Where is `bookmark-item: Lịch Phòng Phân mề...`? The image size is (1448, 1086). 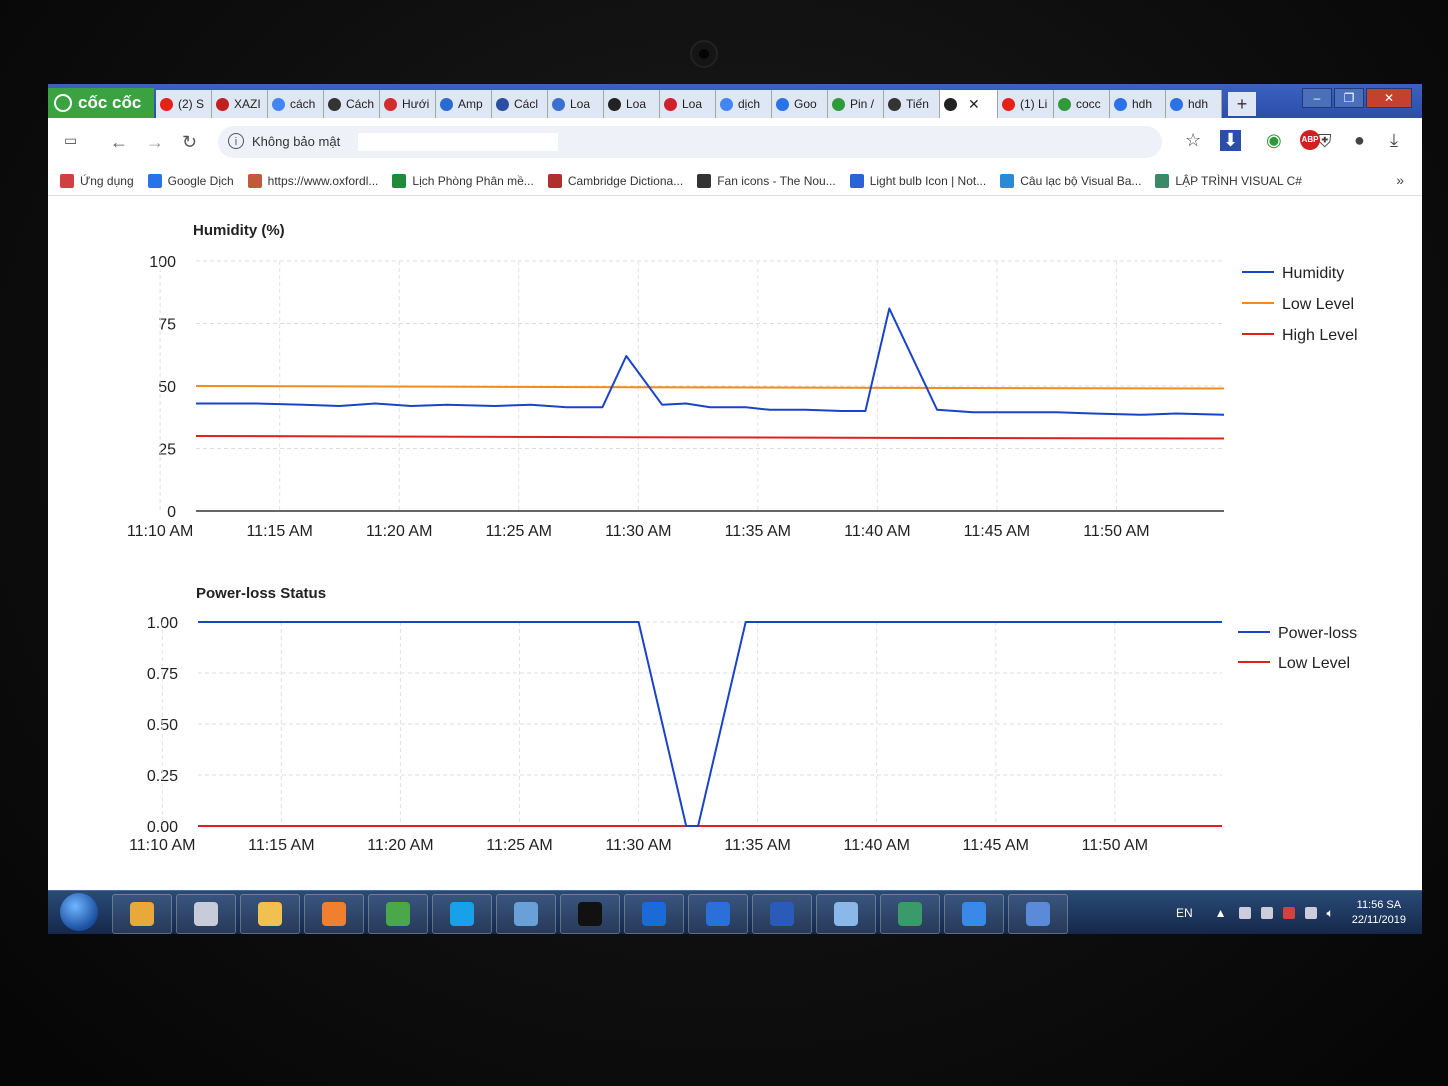
bookmark-item: Lịch Phòng Phân mề... is located at coordinates (463, 180).